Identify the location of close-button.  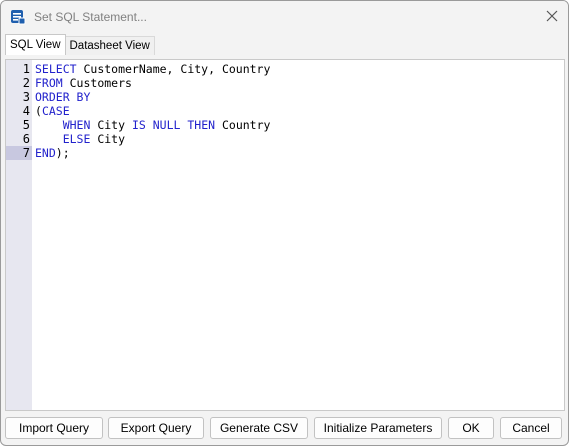
(552, 17).